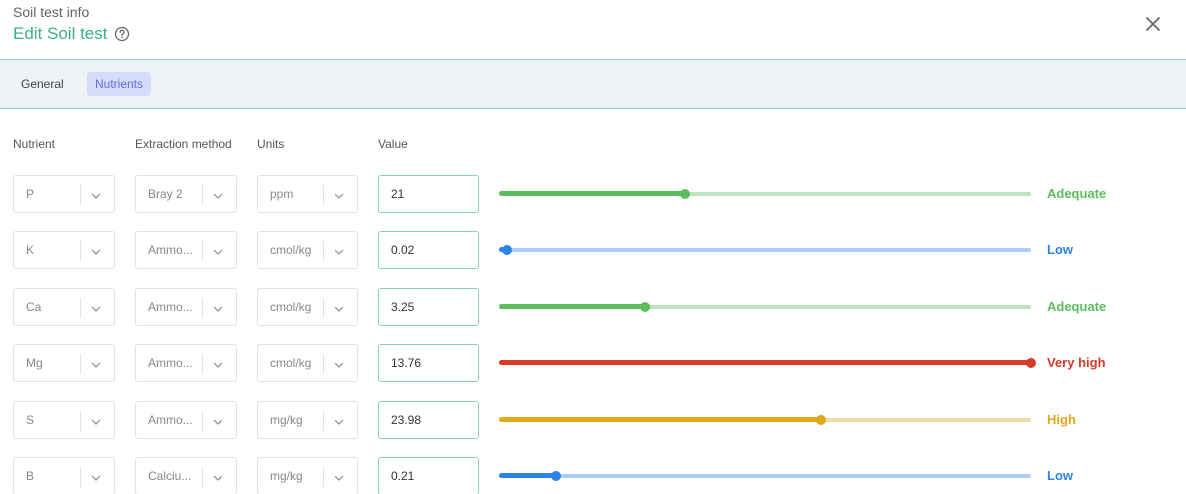 The image size is (1186, 494). What do you see at coordinates (1077, 306) in the screenshot?
I see `level-status: Adequate` at bounding box center [1077, 306].